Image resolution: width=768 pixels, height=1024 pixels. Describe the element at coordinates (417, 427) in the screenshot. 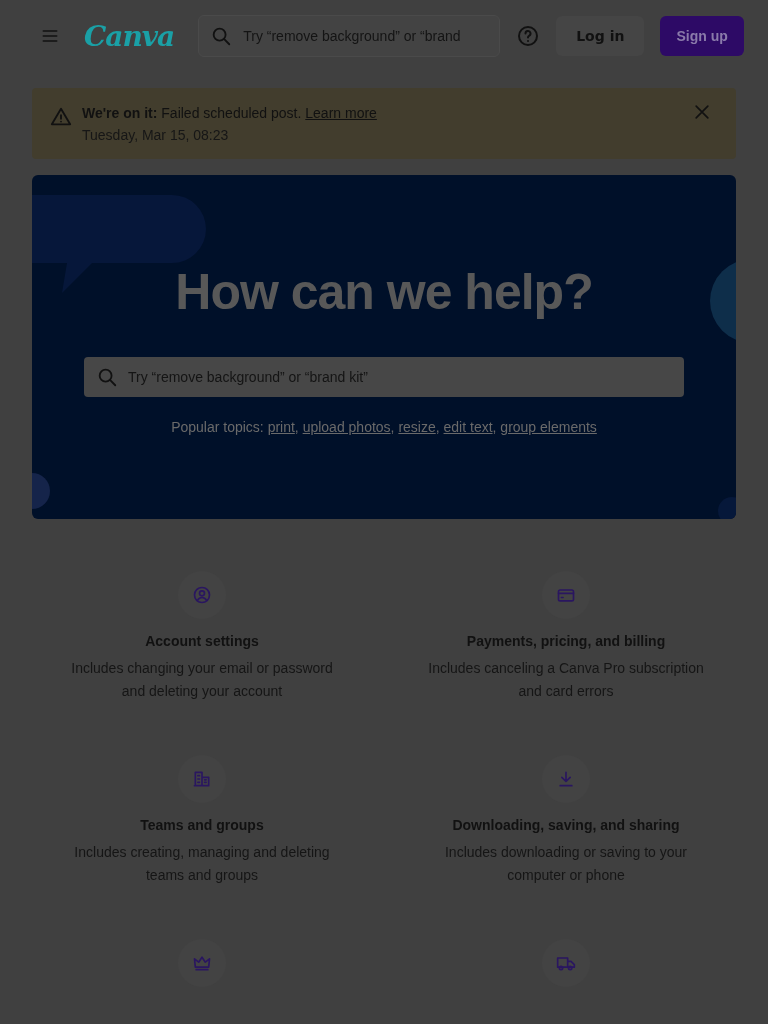

I see `topic-link: resize` at that location.